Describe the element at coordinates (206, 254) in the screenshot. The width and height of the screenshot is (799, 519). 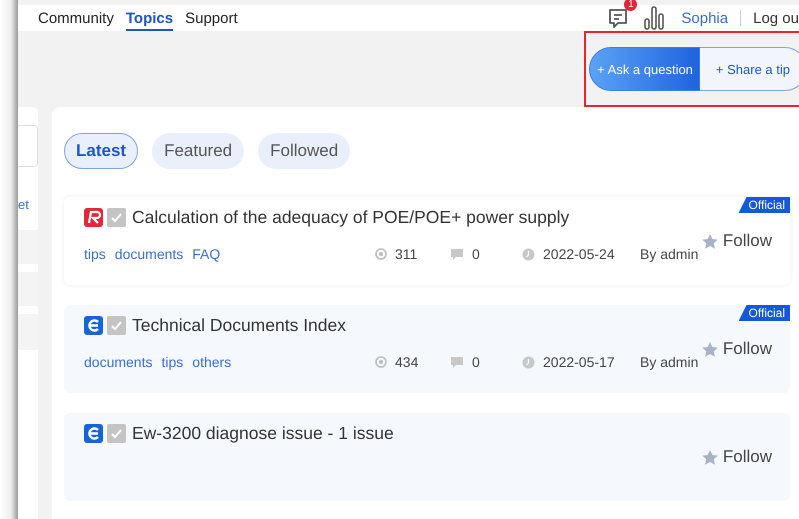
I see `tag-link: FAQ` at that location.